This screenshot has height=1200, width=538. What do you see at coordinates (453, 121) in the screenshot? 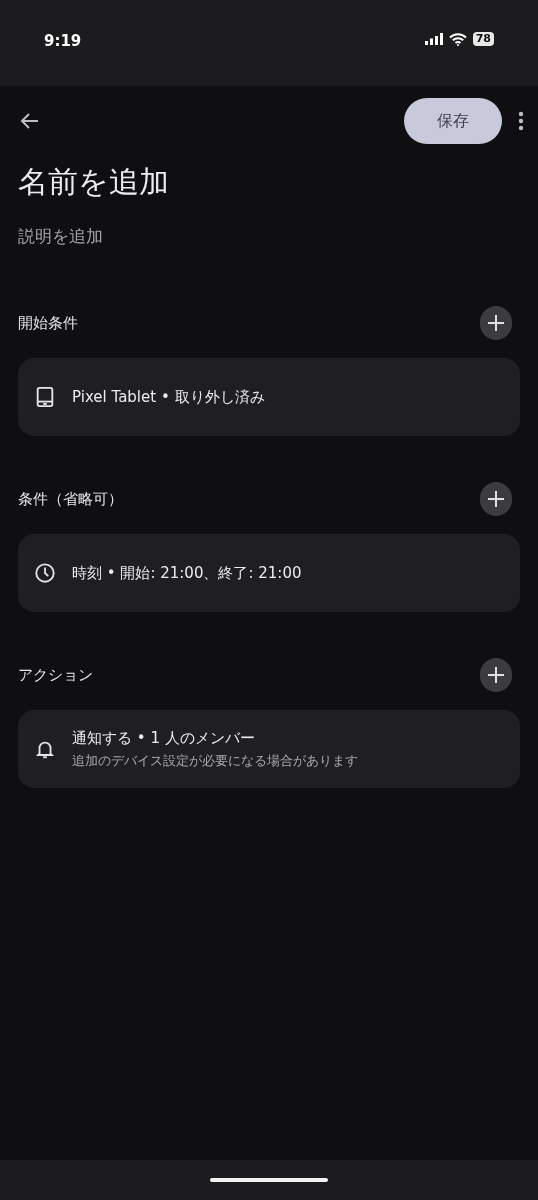
I see `save-button: 保存` at bounding box center [453, 121].